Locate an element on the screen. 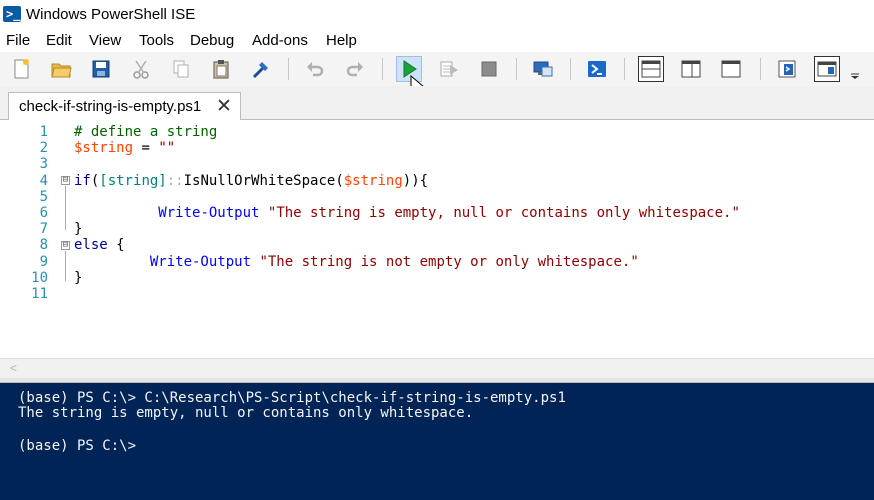  line-number: 10 is located at coordinates (39, 278).